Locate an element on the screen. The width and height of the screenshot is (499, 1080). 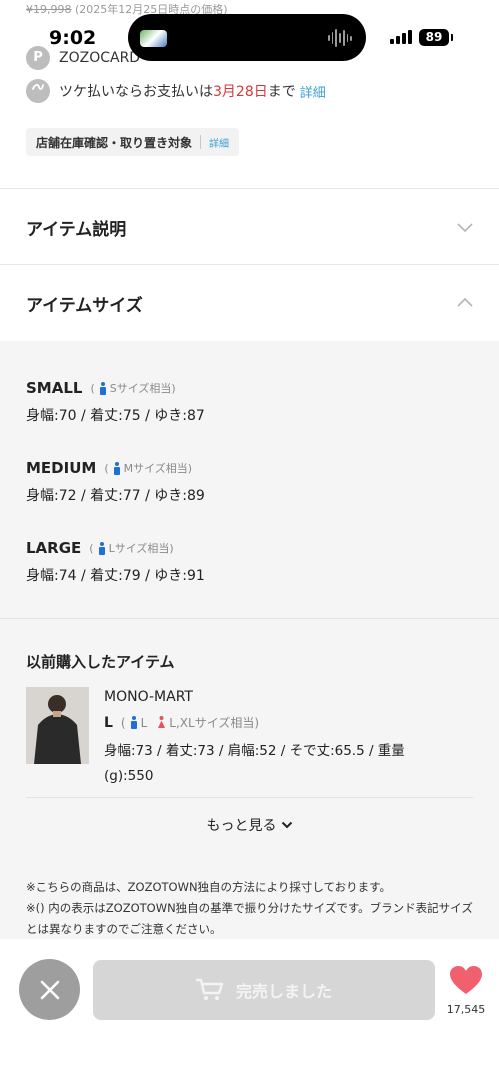
tsuke-date: 3月28日 is located at coordinates (240, 92).